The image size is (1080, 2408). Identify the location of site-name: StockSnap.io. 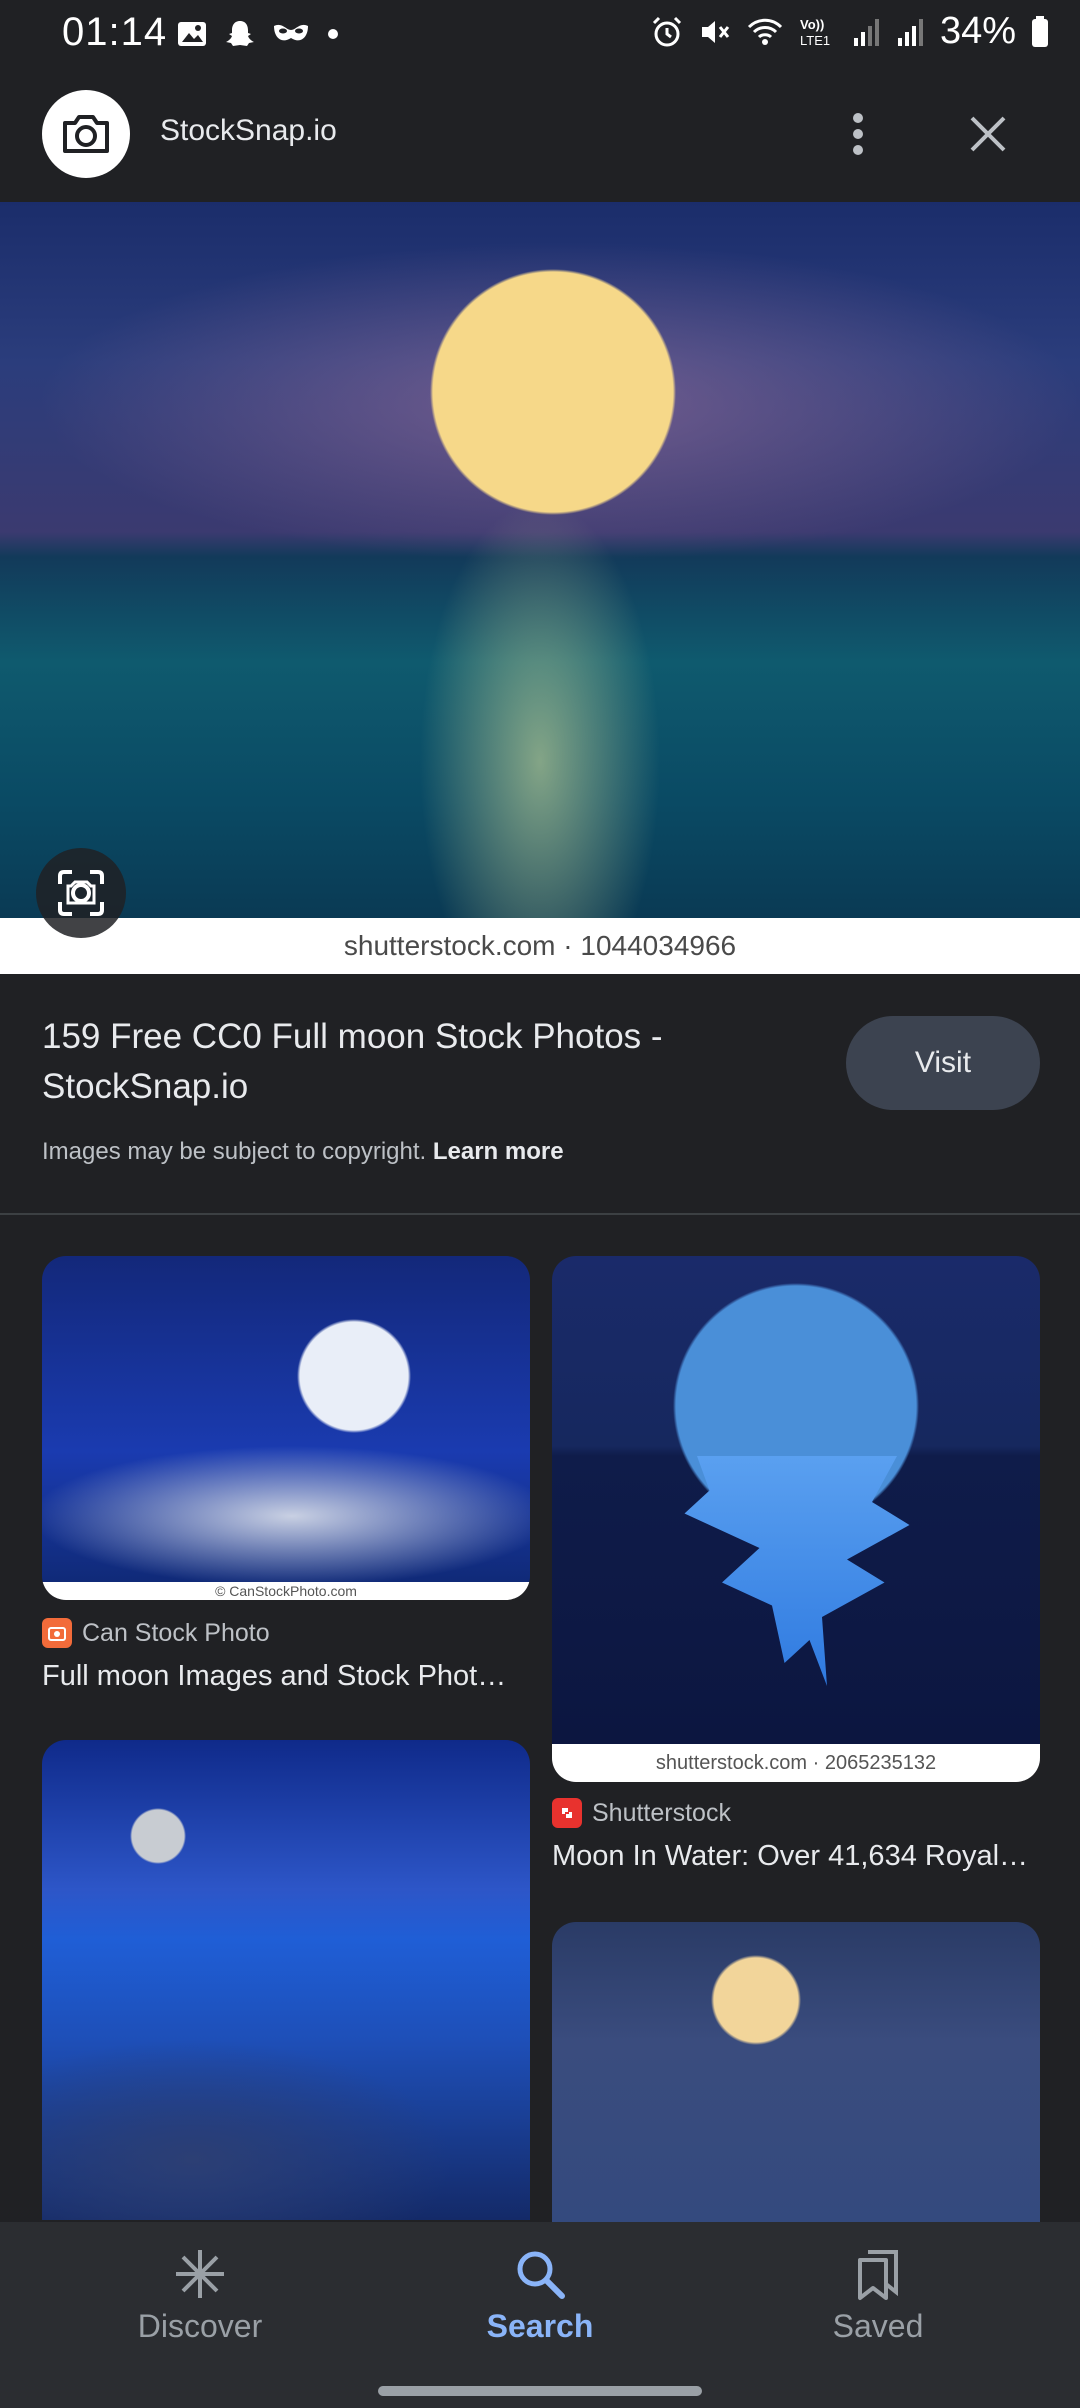
(248, 131).